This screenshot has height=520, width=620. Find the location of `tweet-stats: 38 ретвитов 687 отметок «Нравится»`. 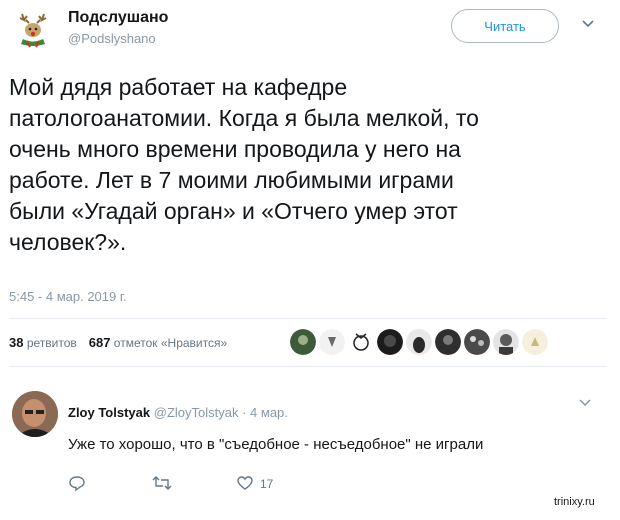

tweet-stats: 38 ретвитов 687 отметок «Нравится» is located at coordinates (118, 342).